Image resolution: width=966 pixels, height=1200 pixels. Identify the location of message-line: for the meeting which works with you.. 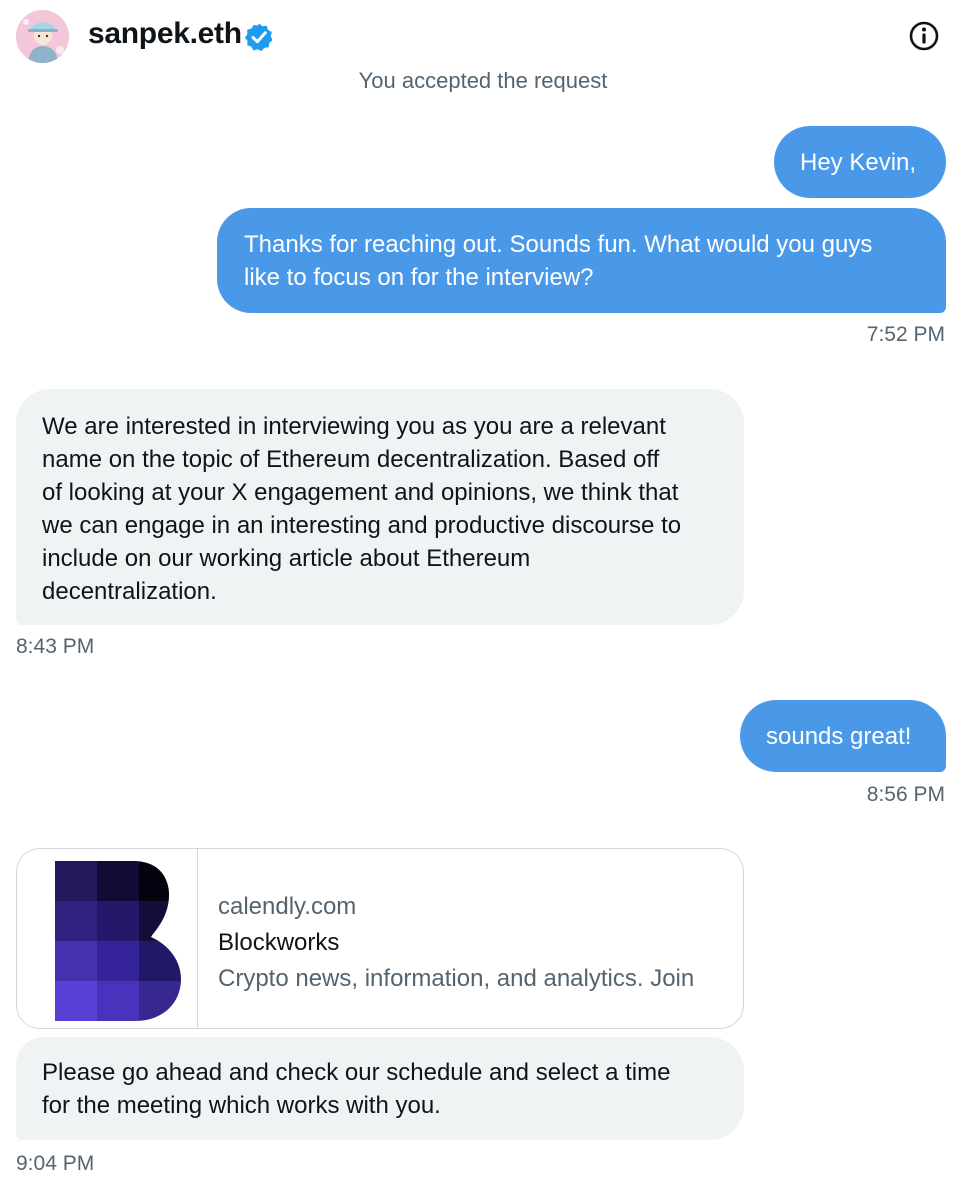
(241, 1105).